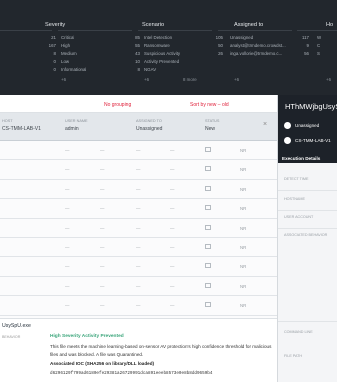 This screenshot has height=382, width=337. What do you see at coordinates (313, 140) in the screenshot?
I see `host-link: CS-TMM-LAB-V1` at bounding box center [313, 140].